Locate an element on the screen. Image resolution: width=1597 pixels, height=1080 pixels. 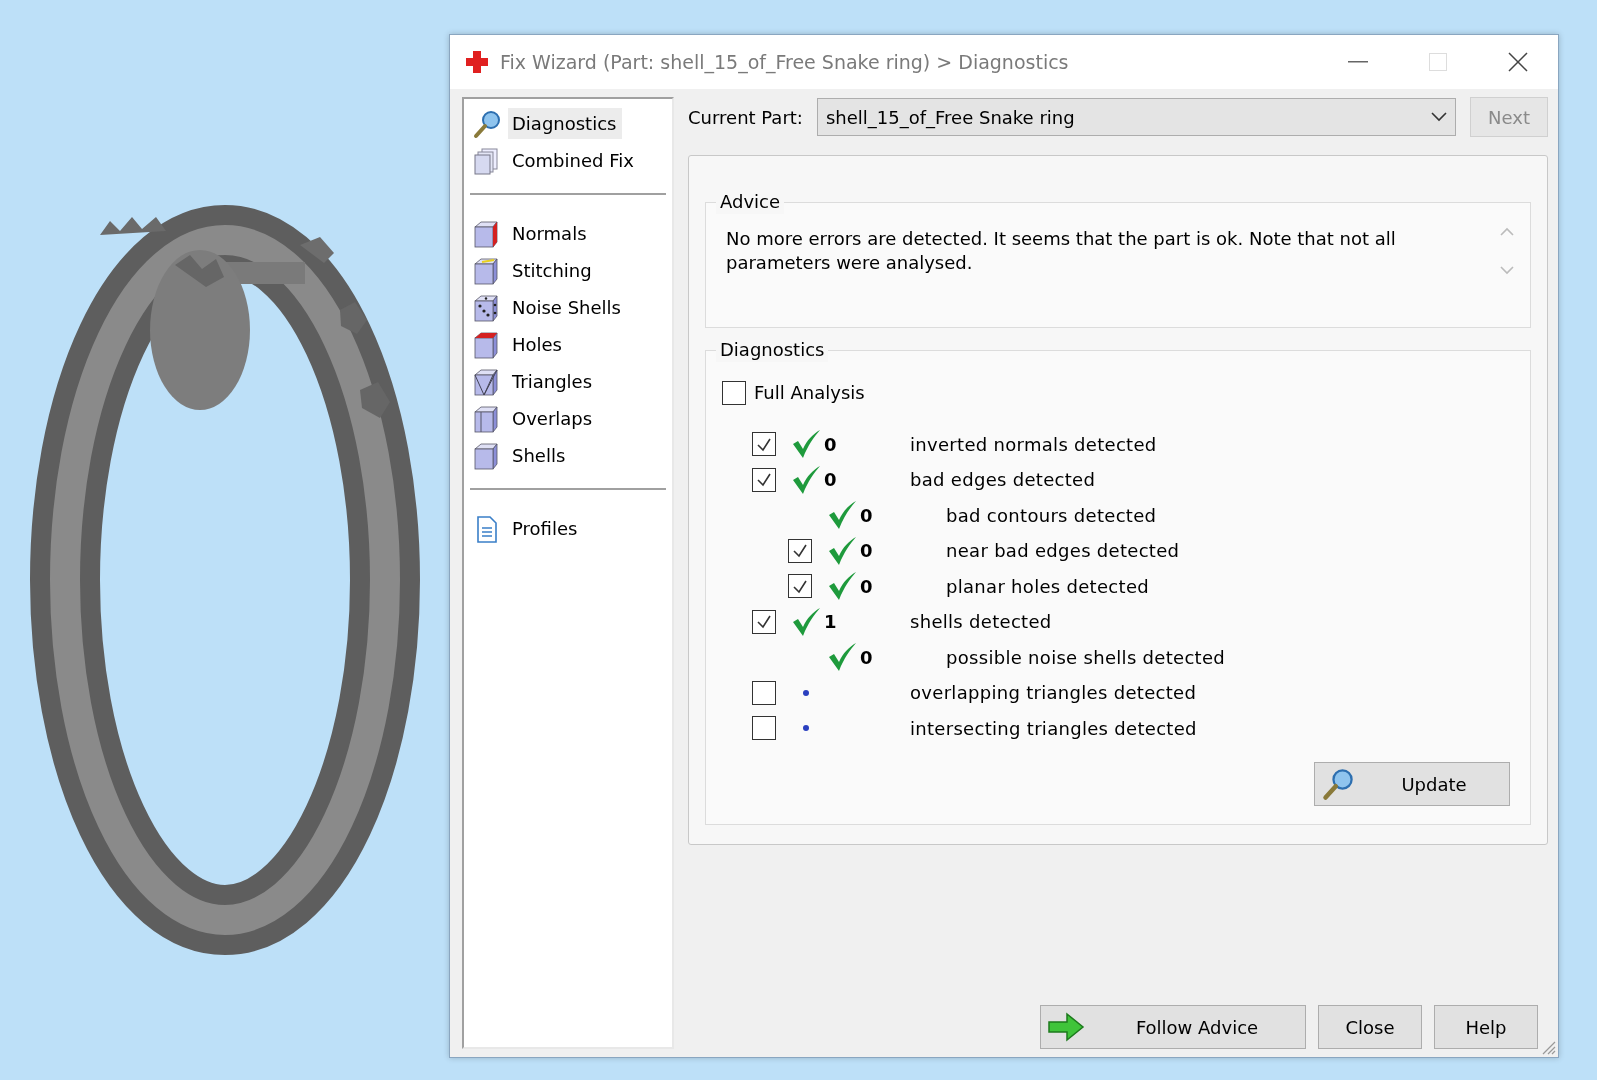
dialog-button: Help is located at coordinates (1486, 1027).